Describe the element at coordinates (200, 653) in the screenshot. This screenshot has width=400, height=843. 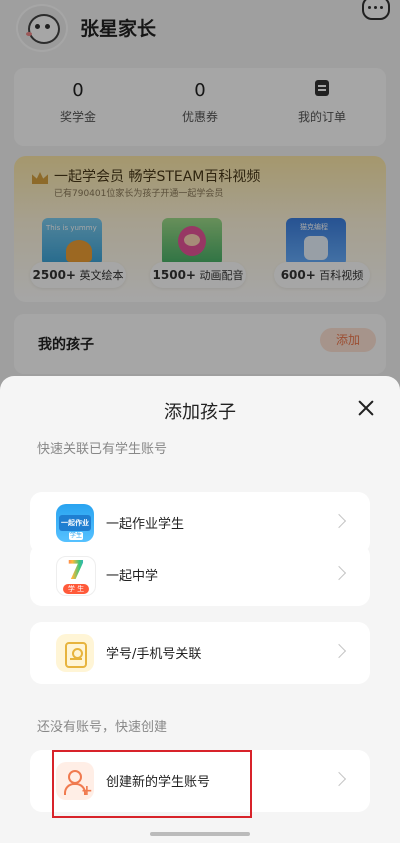
I see `link-by-id-or-phone: 学号/手机号关联` at that location.